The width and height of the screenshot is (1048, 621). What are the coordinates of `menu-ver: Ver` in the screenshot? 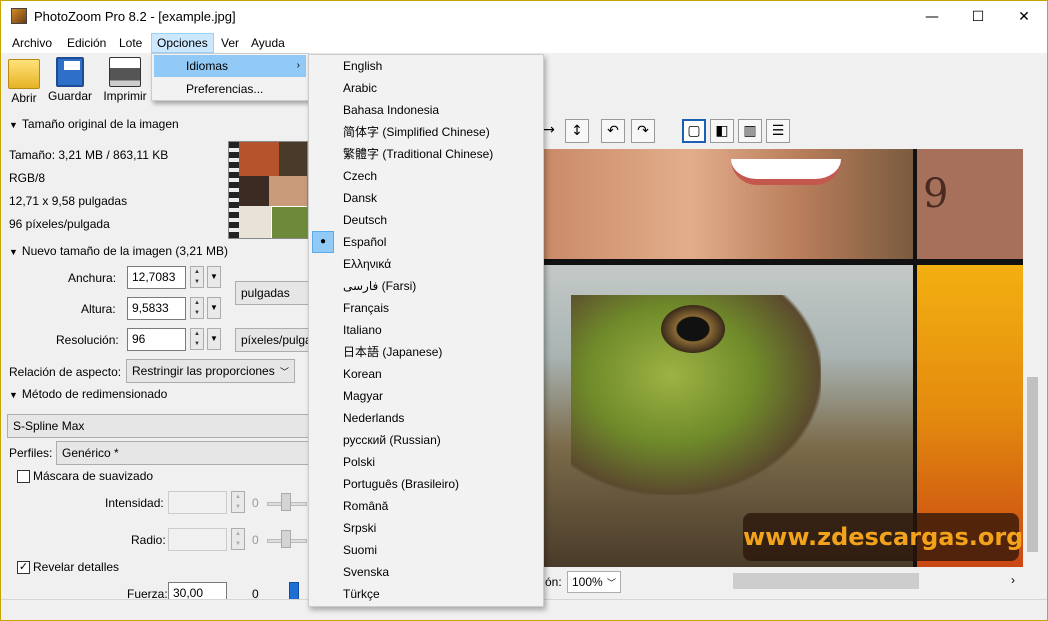 It's located at (230, 43).